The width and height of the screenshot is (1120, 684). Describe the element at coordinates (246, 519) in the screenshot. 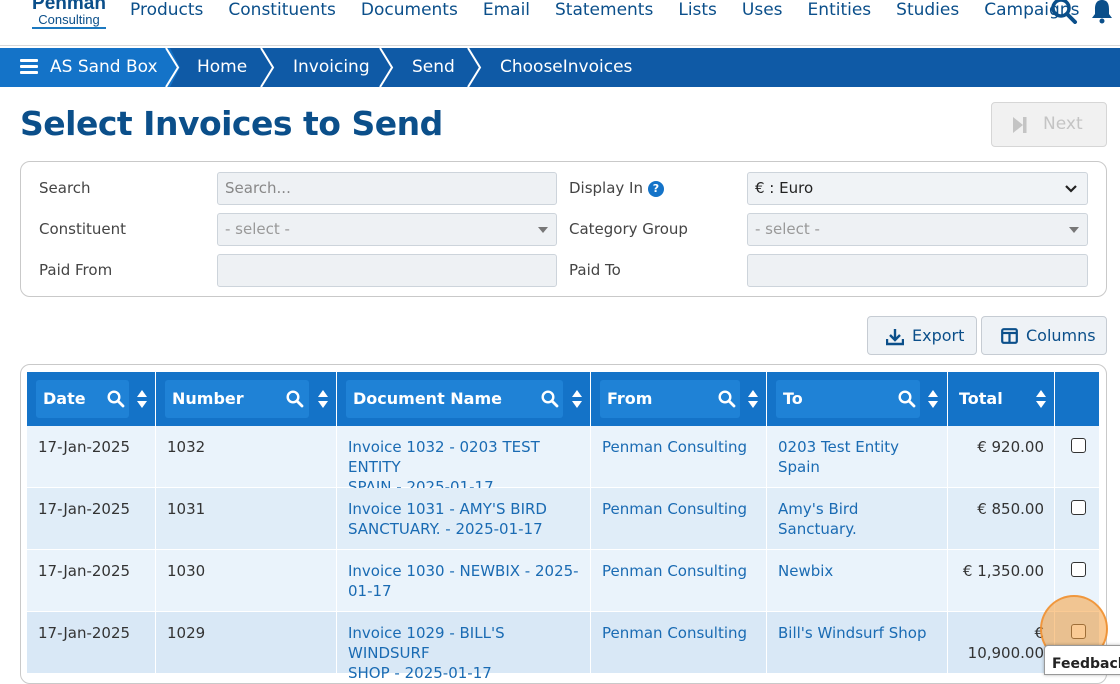

I see `cell-number: 1031` at that location.